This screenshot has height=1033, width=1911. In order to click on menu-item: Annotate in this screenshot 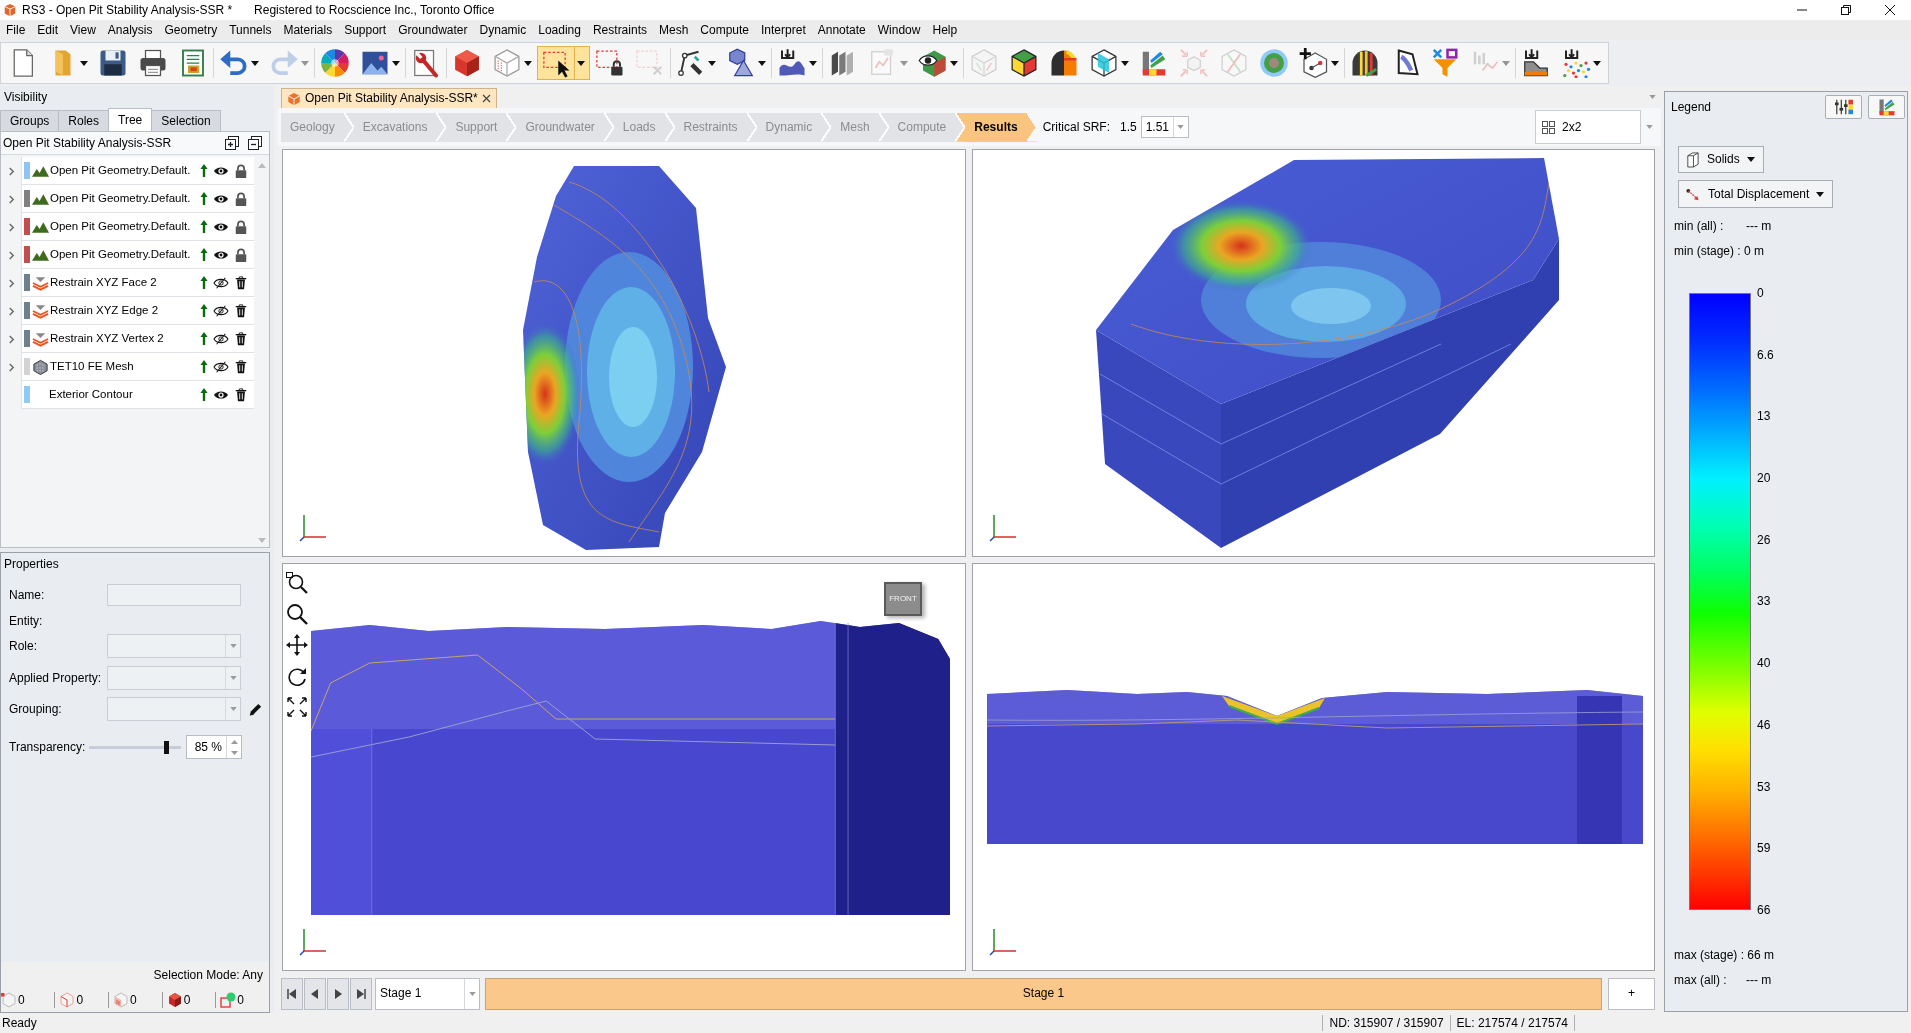, I will do `click(841, 30)`.